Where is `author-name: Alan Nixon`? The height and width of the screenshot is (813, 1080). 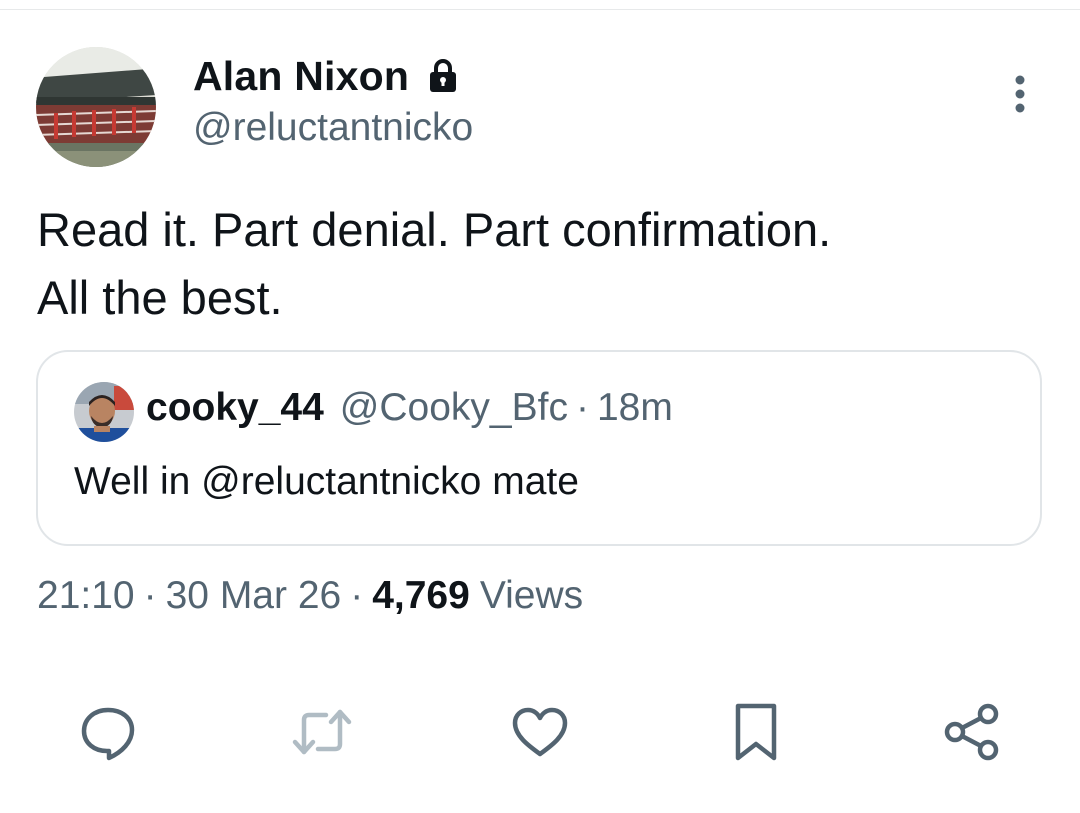 author-name: Alan Nixon is located at coordinates (301, 76).